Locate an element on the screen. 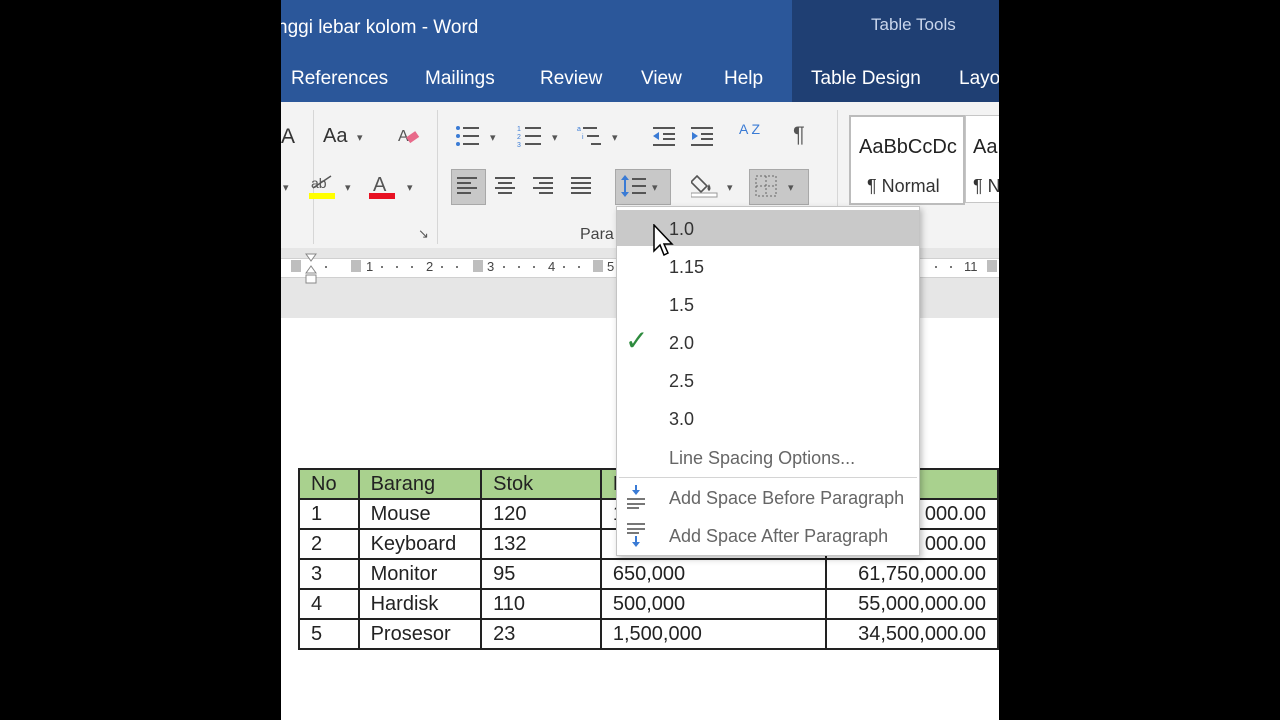  table-cell: 1 is located at coordinates (329, 514).